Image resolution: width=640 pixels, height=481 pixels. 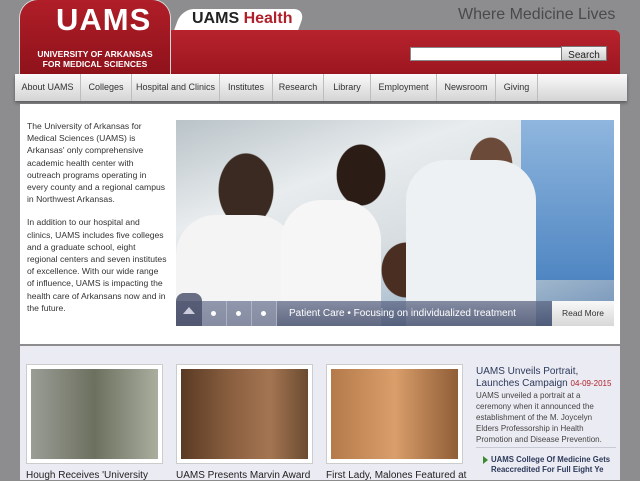 I want to click on feature-divider, so click(x=546, y=447).